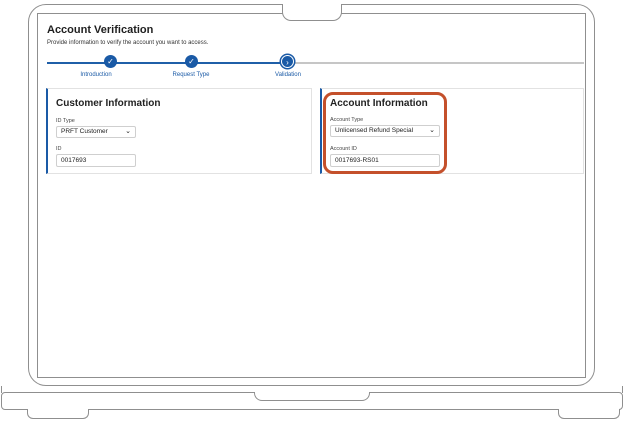 The image size is (624, 421). What do you see at coordinates (108, 103) in the screenshot?
I see `customer-panel-title: Customer Information` at bounding box center [108, 103].